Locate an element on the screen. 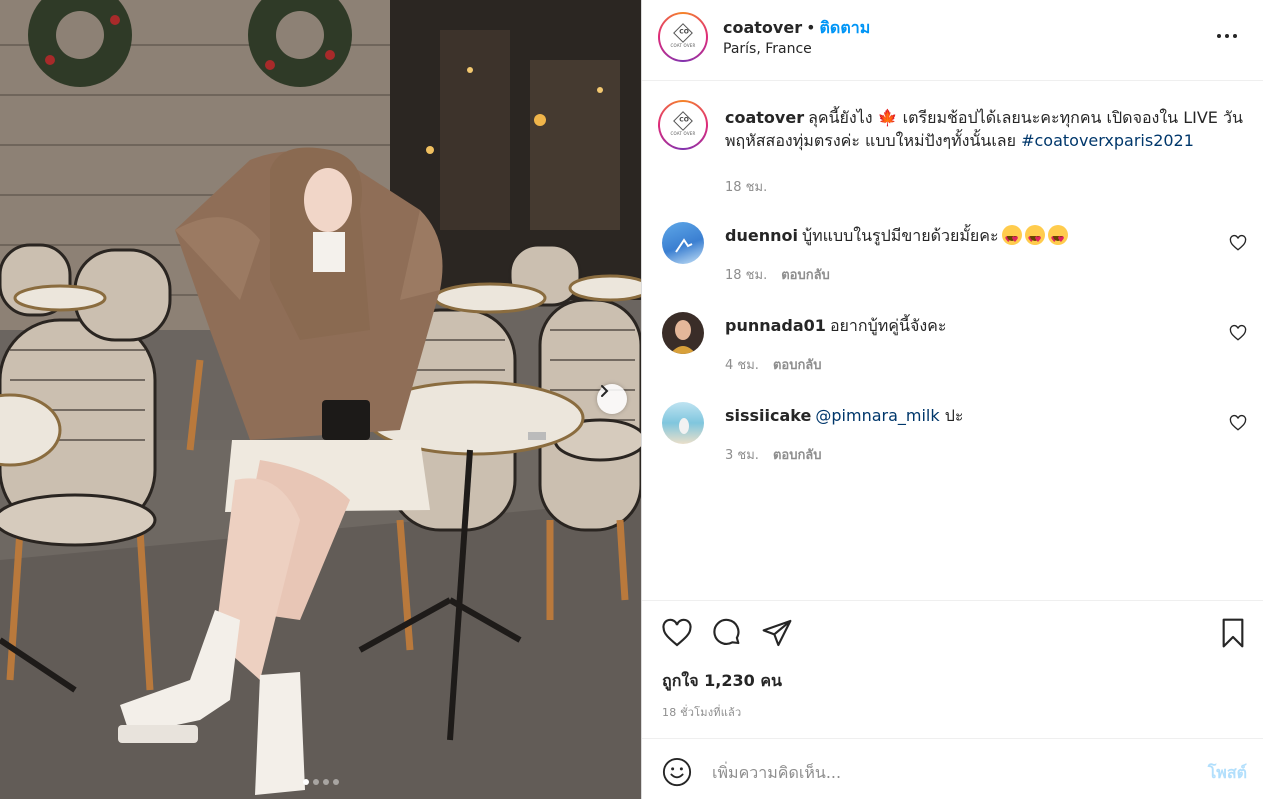 The image size is (1263, 799). caption-avatar: CO COAT OVER is located at coordinates (683, 125).